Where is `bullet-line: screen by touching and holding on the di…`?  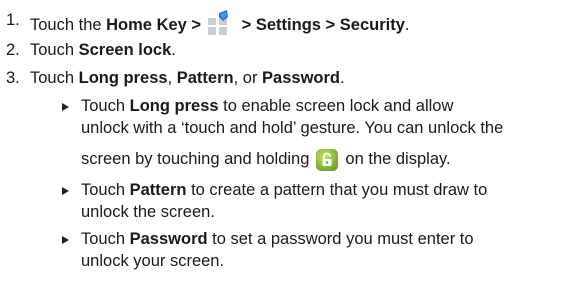 bullet-line: screen by touching and holding on the di… is located at coordinates (266, 162).